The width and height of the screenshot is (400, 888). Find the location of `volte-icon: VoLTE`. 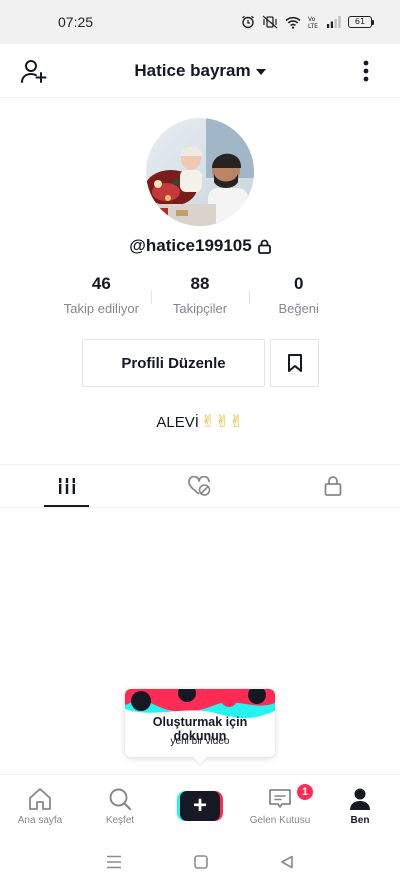

volte-icon: VoLTE is located at coordinates (313, 22).